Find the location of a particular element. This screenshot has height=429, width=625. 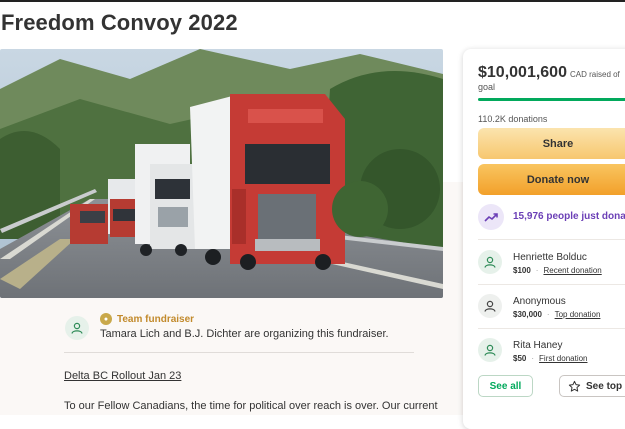

amount-raised: $10,001,600 CAD raised of is located at coordinates (549, 73).